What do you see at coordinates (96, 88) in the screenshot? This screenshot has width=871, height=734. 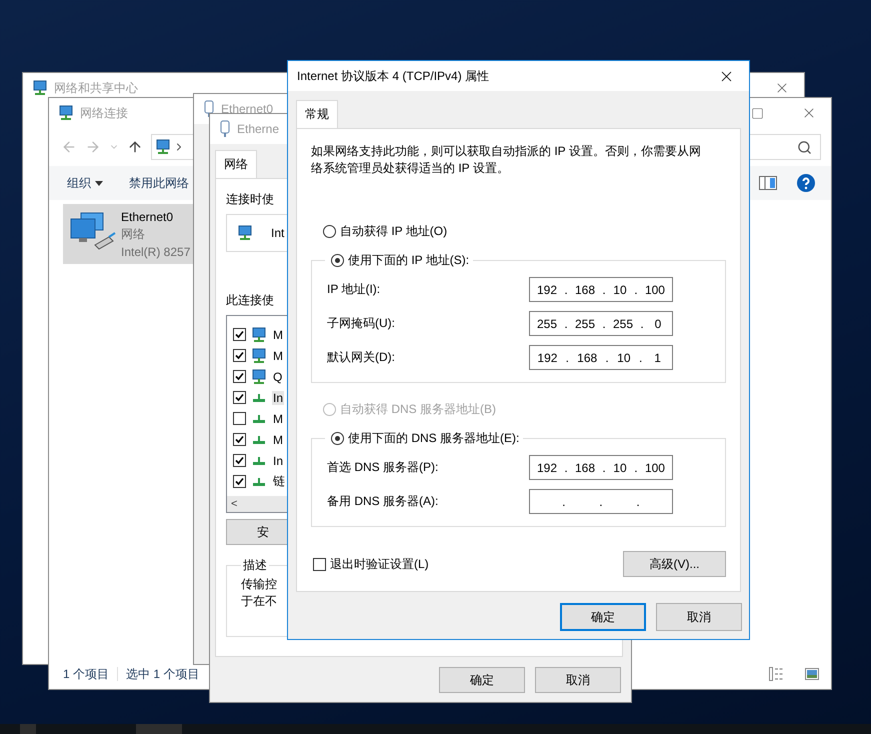 I see `window-title: 网络和共享中心` at bounding box center [96, 88].